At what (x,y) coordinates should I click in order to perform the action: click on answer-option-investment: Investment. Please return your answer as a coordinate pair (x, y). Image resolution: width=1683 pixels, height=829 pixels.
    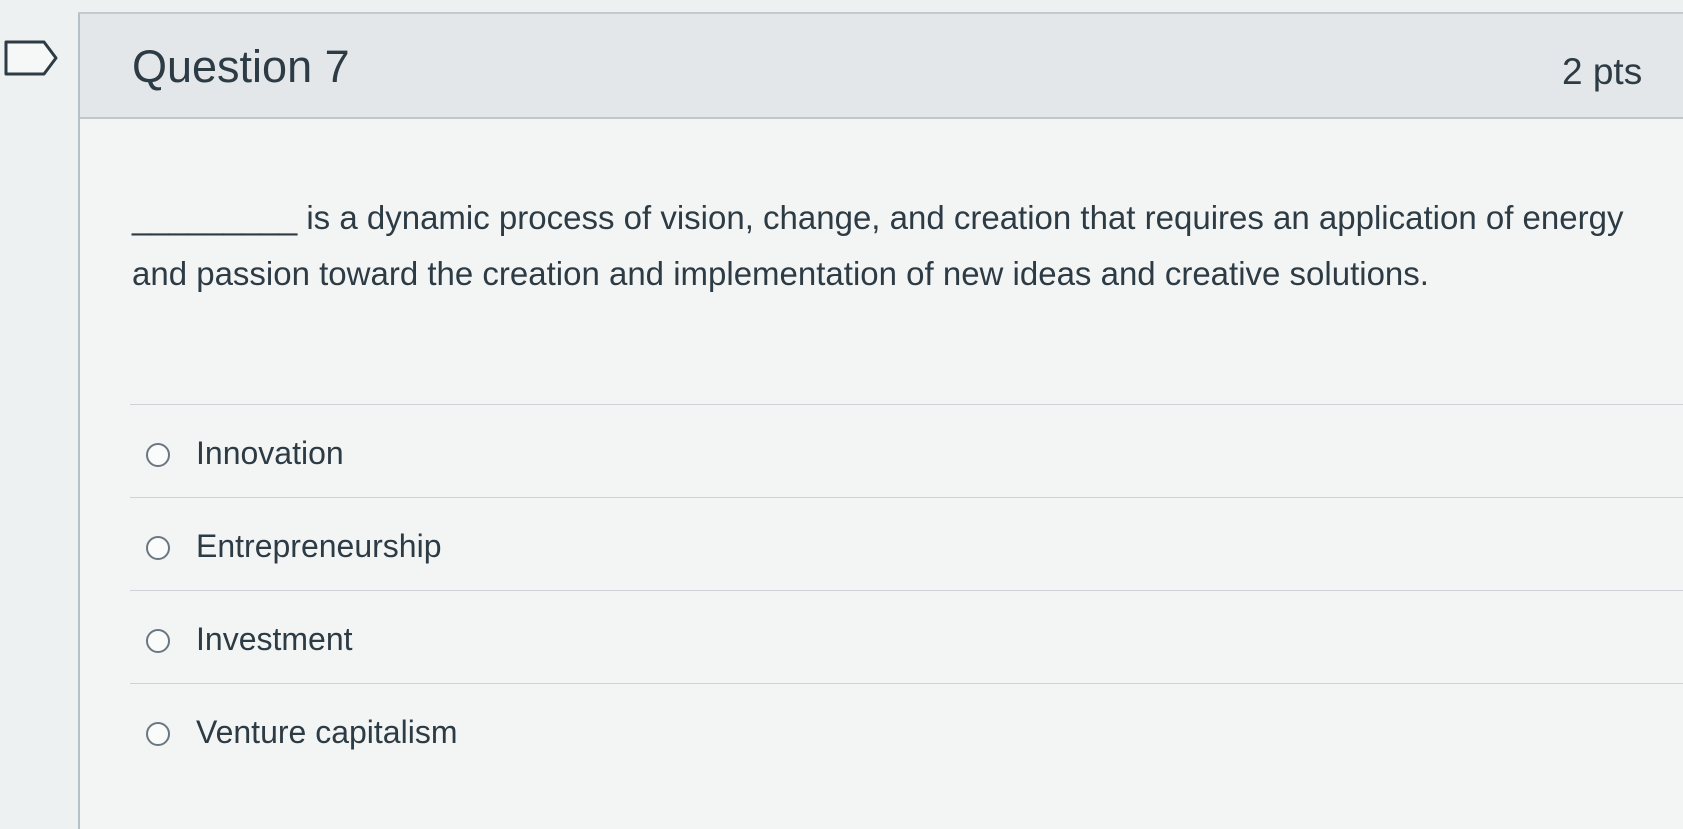
    Looking at the image, I should click on (906, 636).